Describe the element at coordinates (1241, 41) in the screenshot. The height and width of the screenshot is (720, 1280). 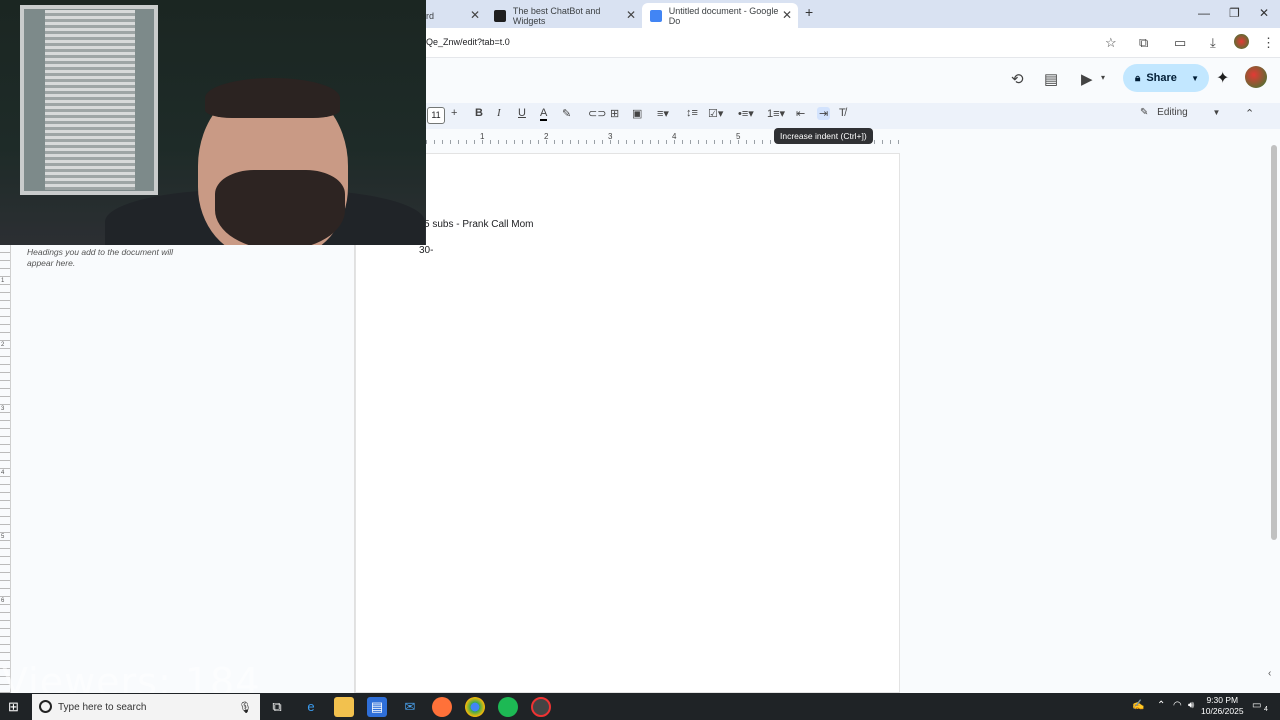
I see `profile-avatar` at that location.